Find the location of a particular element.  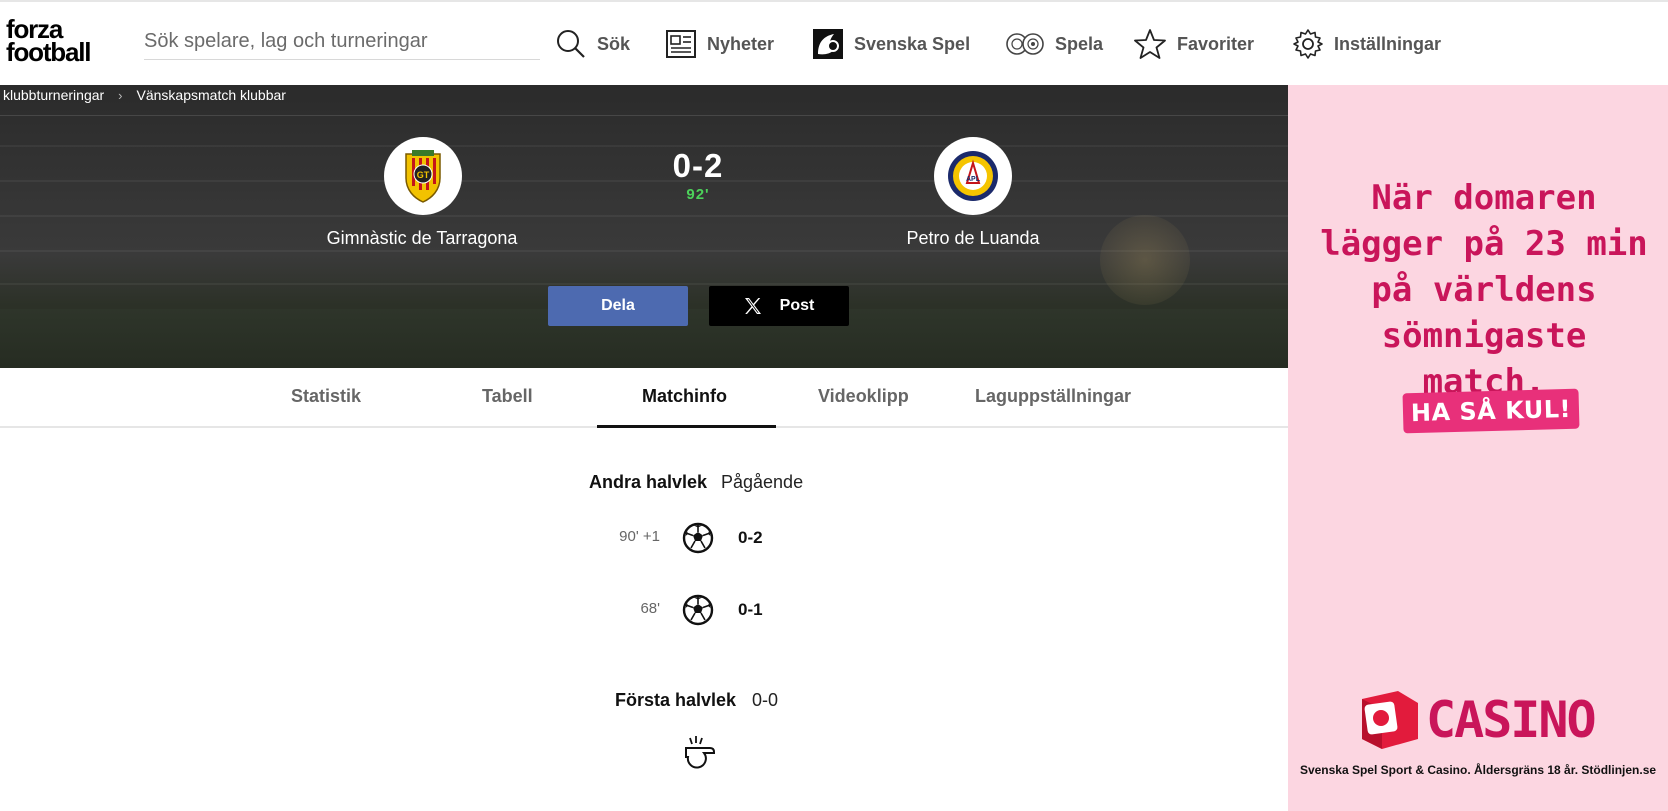

petro-crest-icon: APL is located at coordinates (973, 176).